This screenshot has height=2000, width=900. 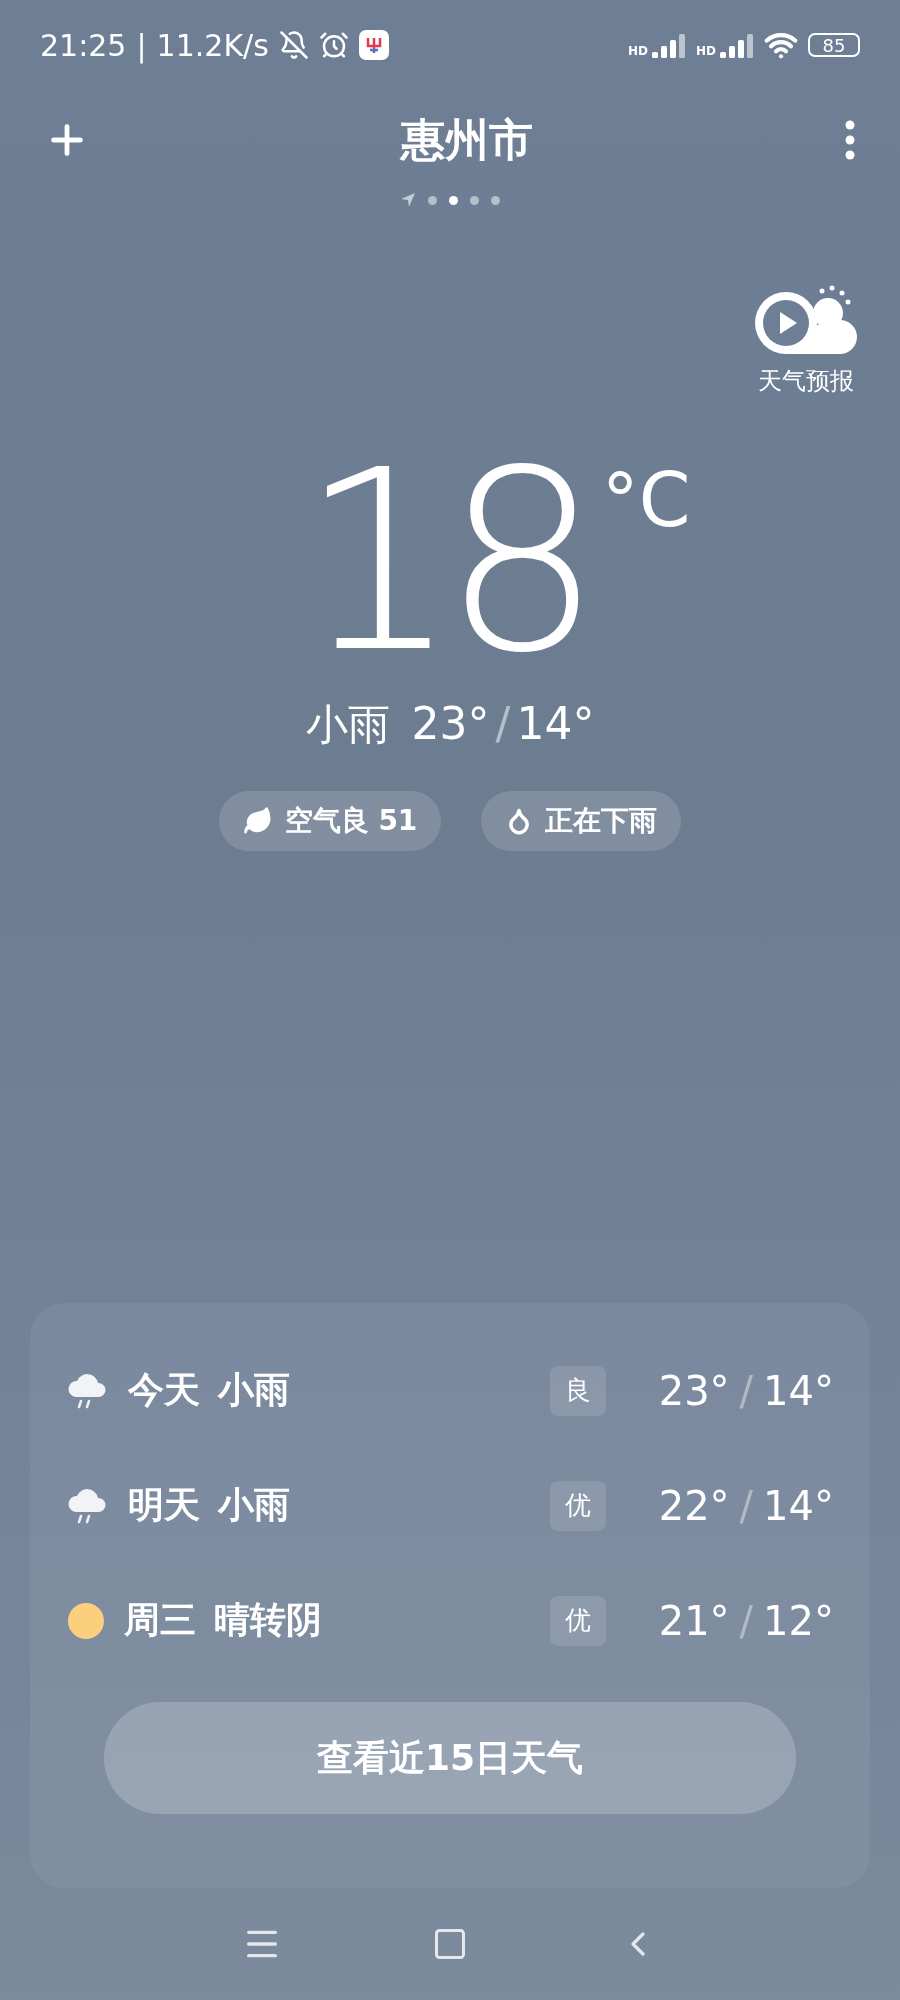 I want to click on forecast-day: 今天, so click(x=164, y=1390).